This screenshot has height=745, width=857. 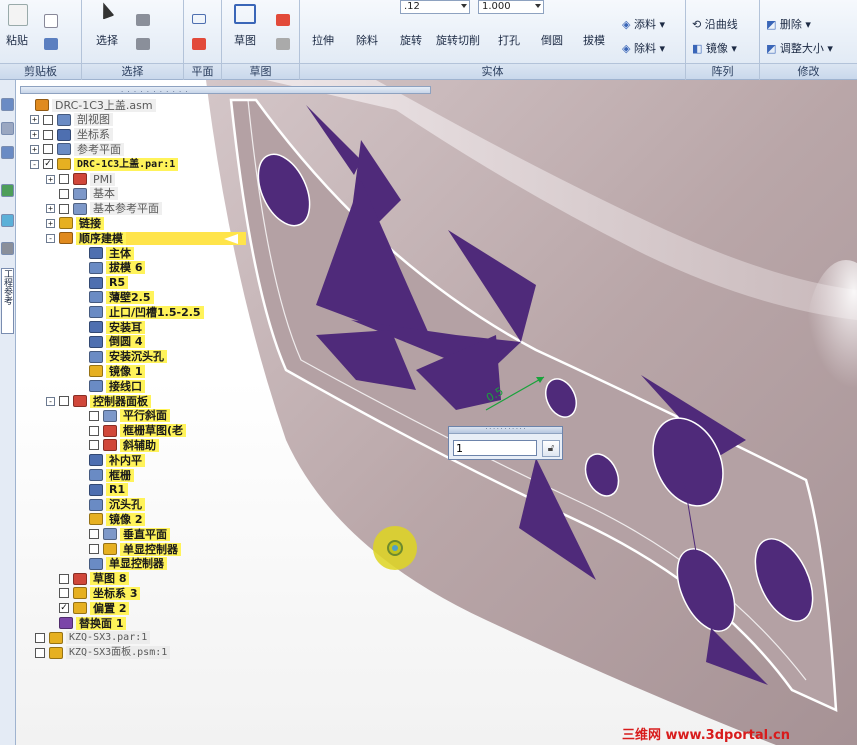 What do you see at coordinates (509, 40) in the screenshot?
I see `hole-button: 打孔` at bounding box center [509, 40].